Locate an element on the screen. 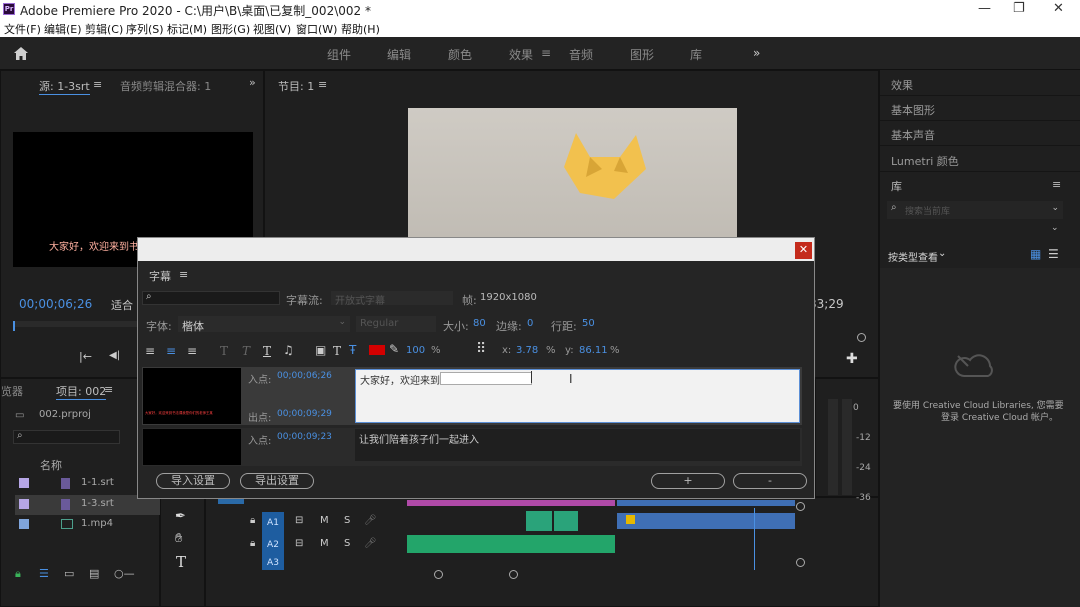 The width and height of the screenshot is (1080, 607). y-value: 86.11 is located at coordinates (593, 350).